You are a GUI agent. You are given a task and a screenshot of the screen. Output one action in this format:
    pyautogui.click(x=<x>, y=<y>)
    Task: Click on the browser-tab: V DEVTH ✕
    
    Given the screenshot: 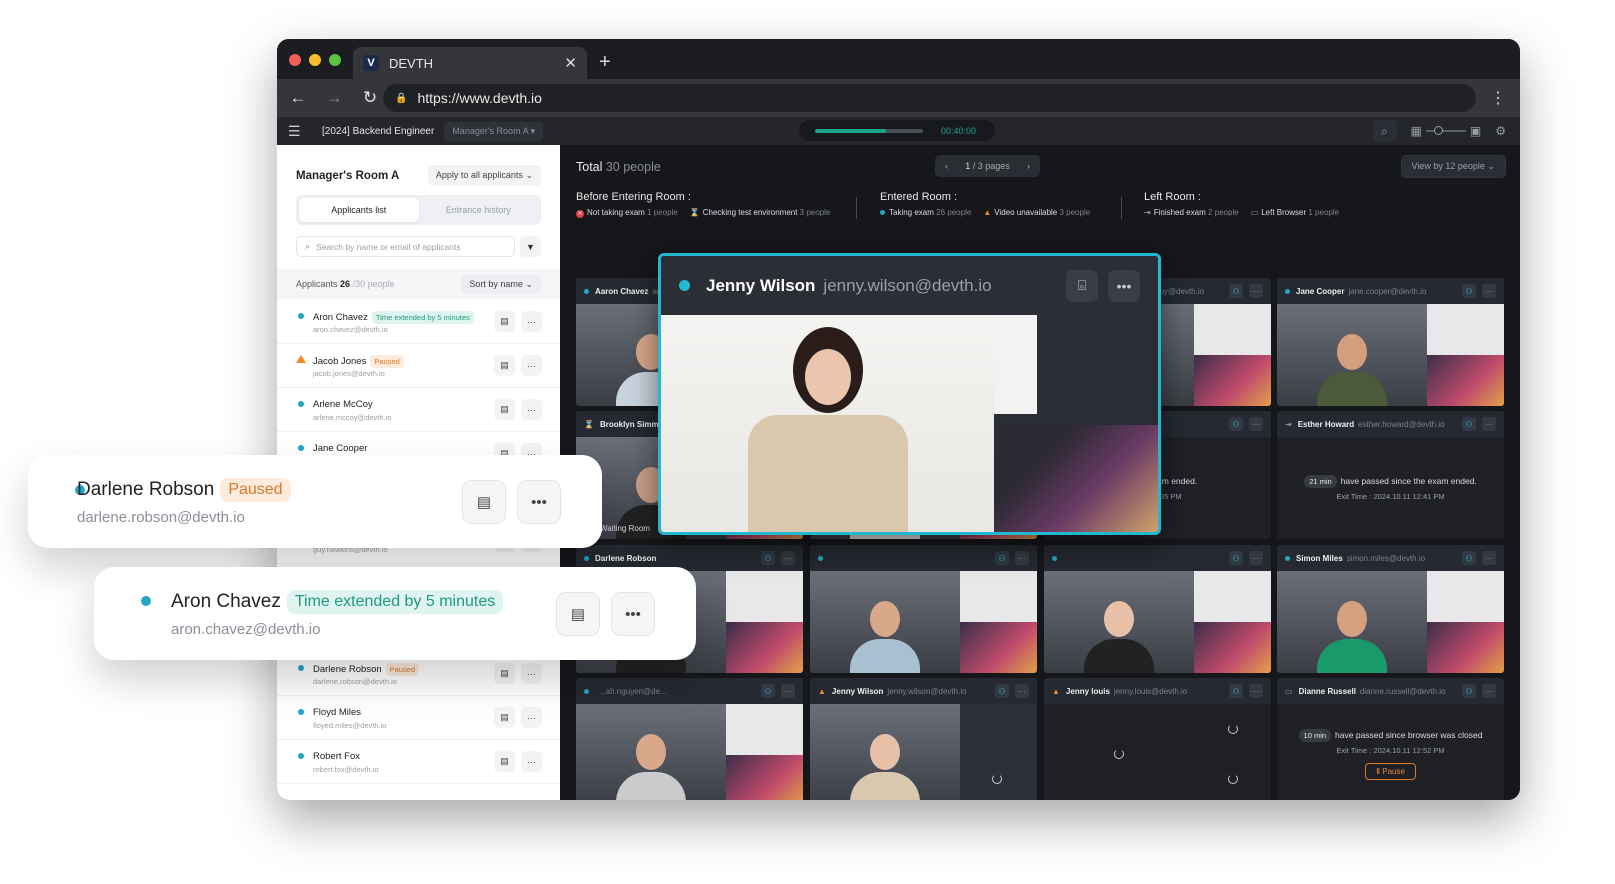 What is the action you would take?
    pyautogui.click(x=470, y=63)
    